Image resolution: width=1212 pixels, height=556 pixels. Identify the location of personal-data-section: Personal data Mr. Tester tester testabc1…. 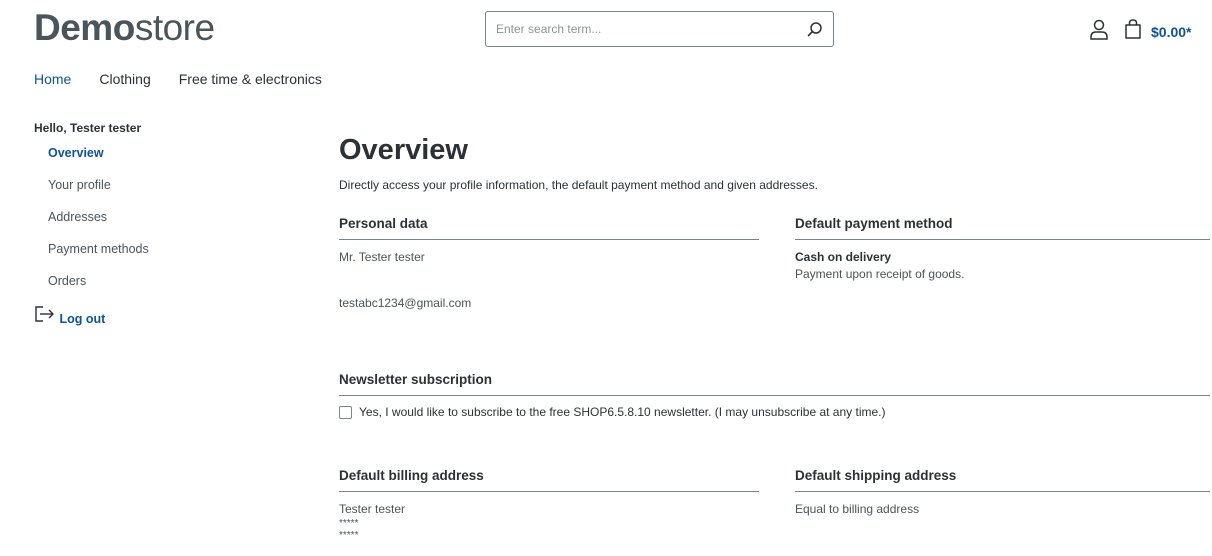
(549, 264).